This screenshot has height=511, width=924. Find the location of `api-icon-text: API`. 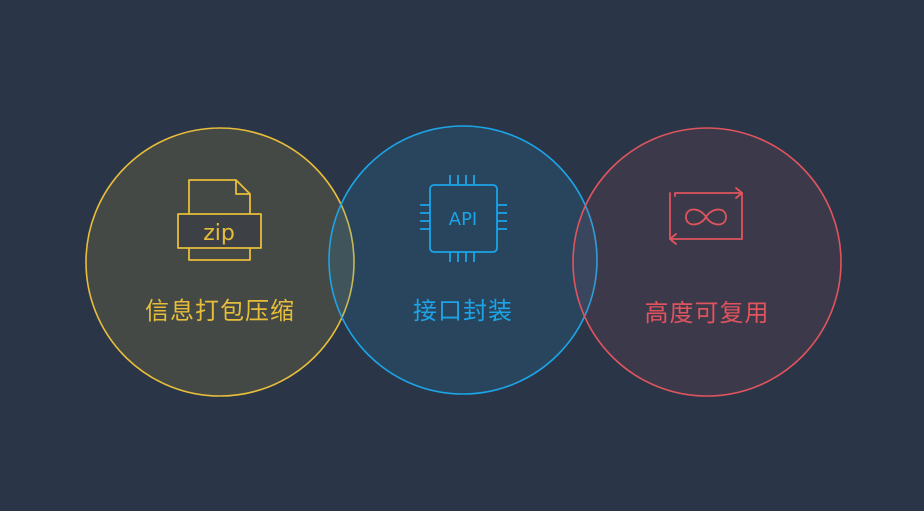

api-icon-text: API is located at coordinates (463, 219).